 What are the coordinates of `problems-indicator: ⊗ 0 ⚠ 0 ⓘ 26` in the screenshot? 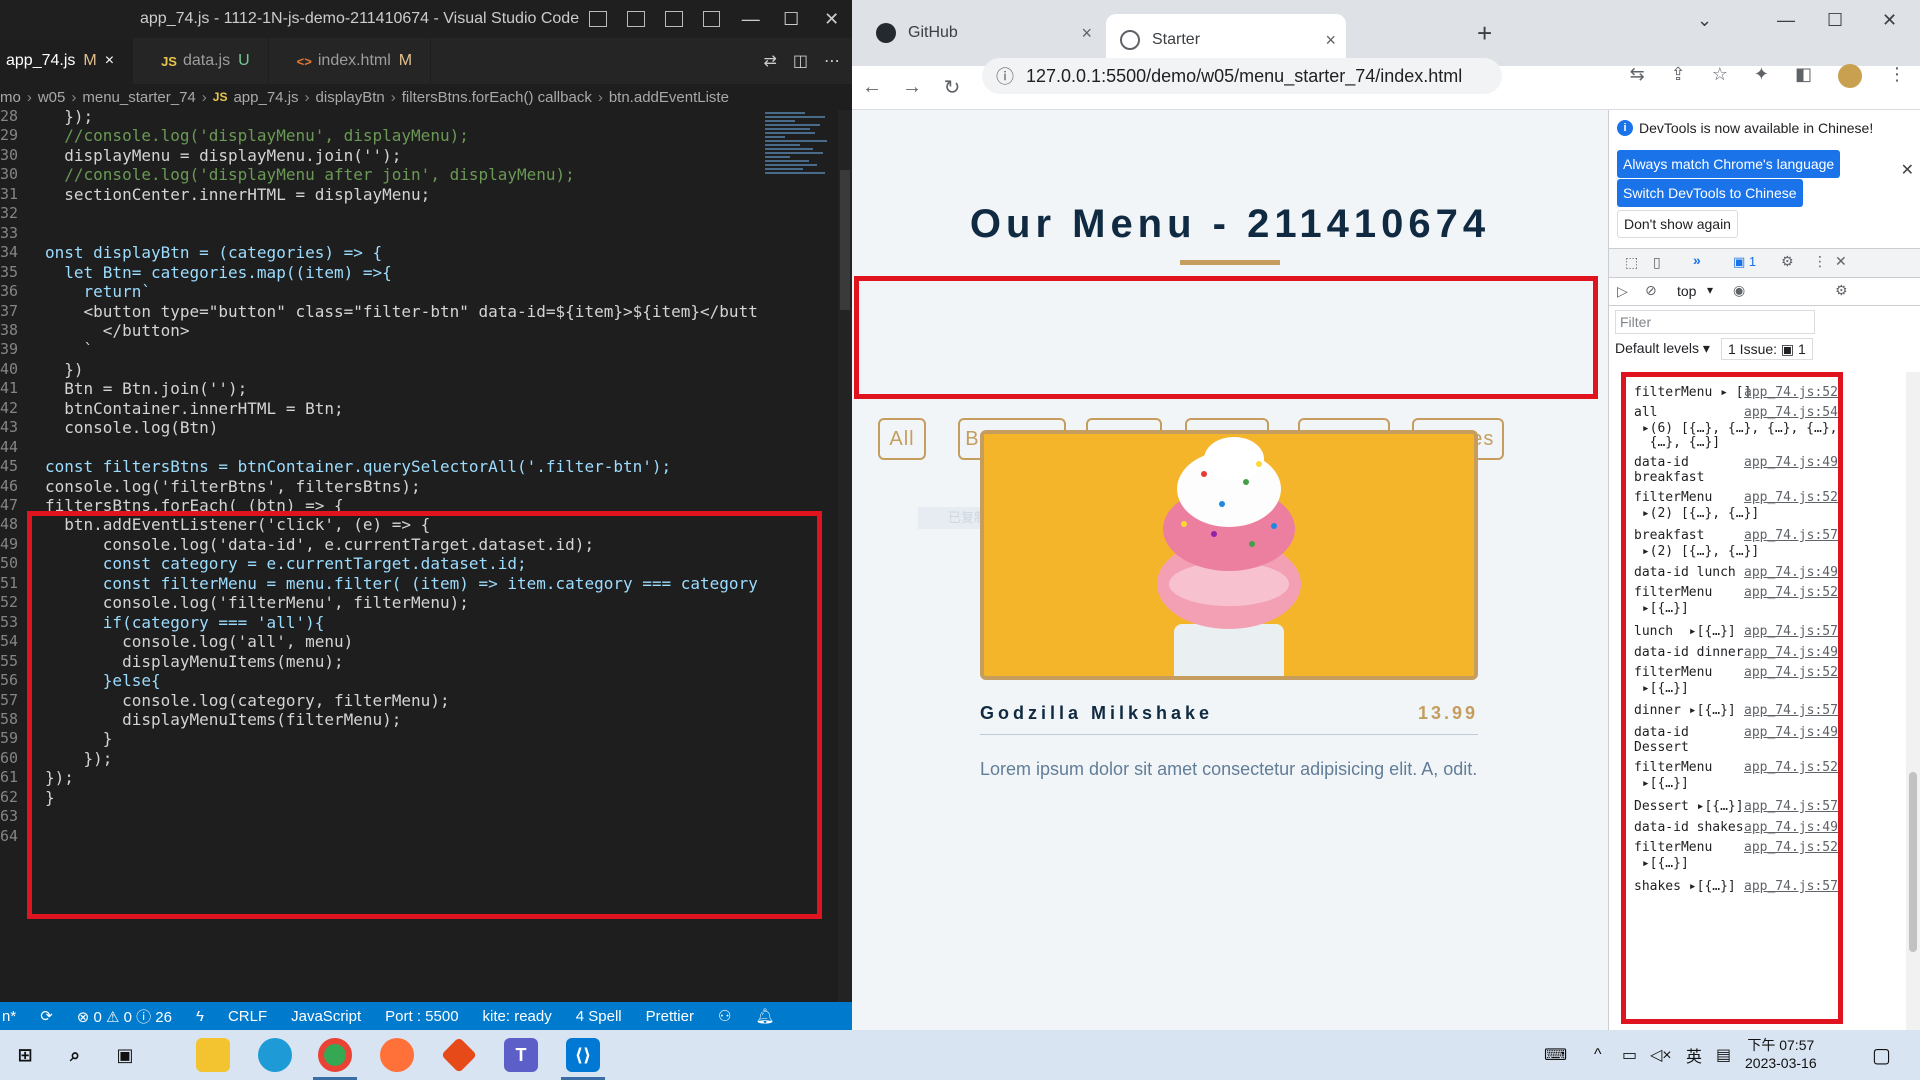 It's located at (124, 1016).